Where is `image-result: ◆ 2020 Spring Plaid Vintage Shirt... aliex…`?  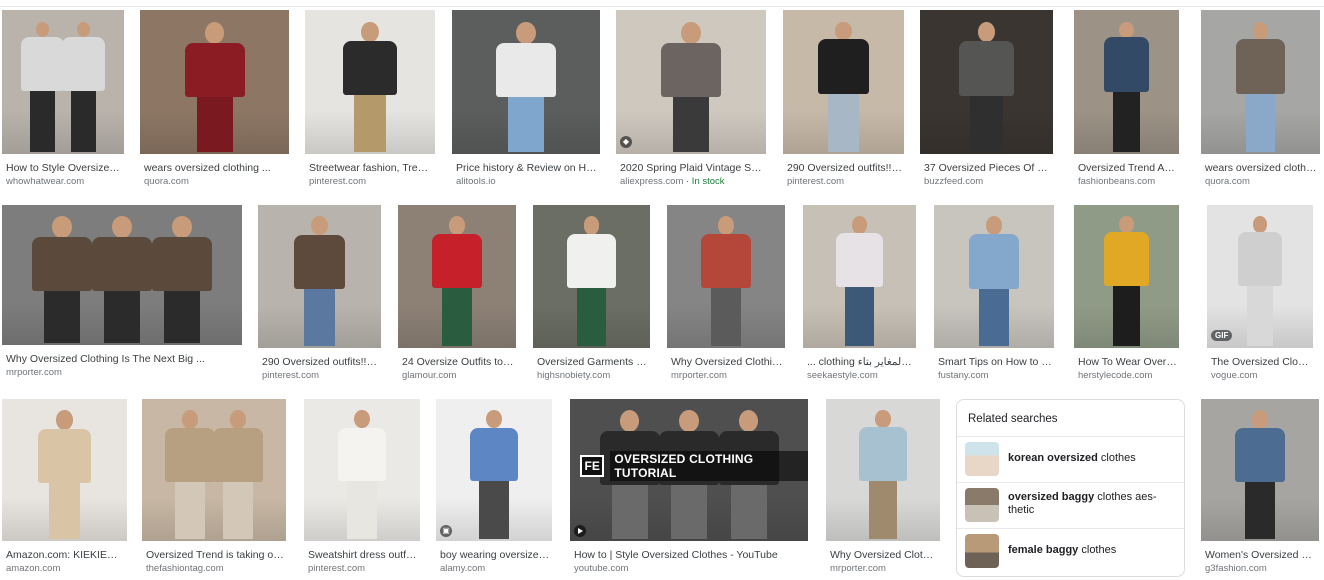 image-result: ◆ 2020 Spring Plaid Vintage Shirt... aliex… is located at coordinates (691, 99).